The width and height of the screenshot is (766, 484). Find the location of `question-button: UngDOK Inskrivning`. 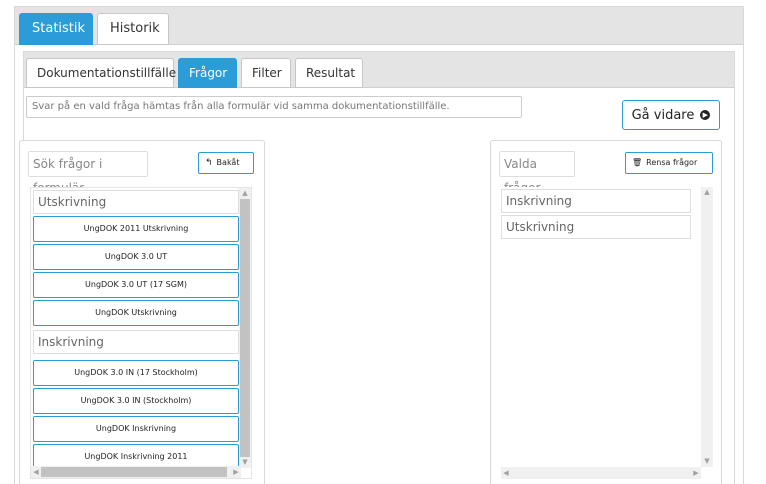

question-button: UngDOK Inskrivning is located at coordinates (136, 429).